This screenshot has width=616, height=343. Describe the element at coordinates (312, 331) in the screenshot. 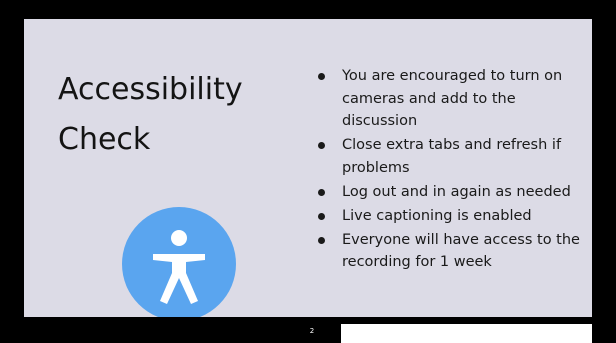

I see `page-number: 2` at that location.